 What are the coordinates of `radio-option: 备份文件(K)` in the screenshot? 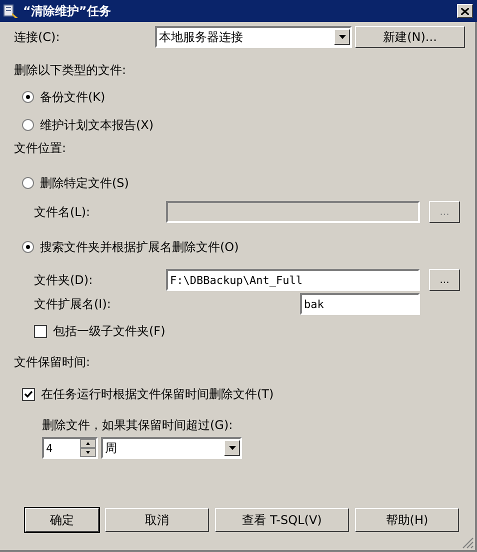 It's located at (64, 97).